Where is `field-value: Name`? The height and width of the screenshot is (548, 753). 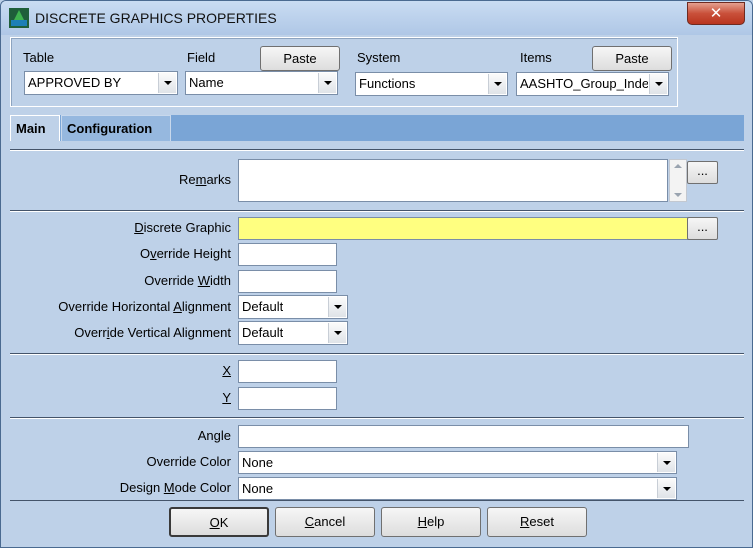 field-value: Name is located at coordinates (206, 82).